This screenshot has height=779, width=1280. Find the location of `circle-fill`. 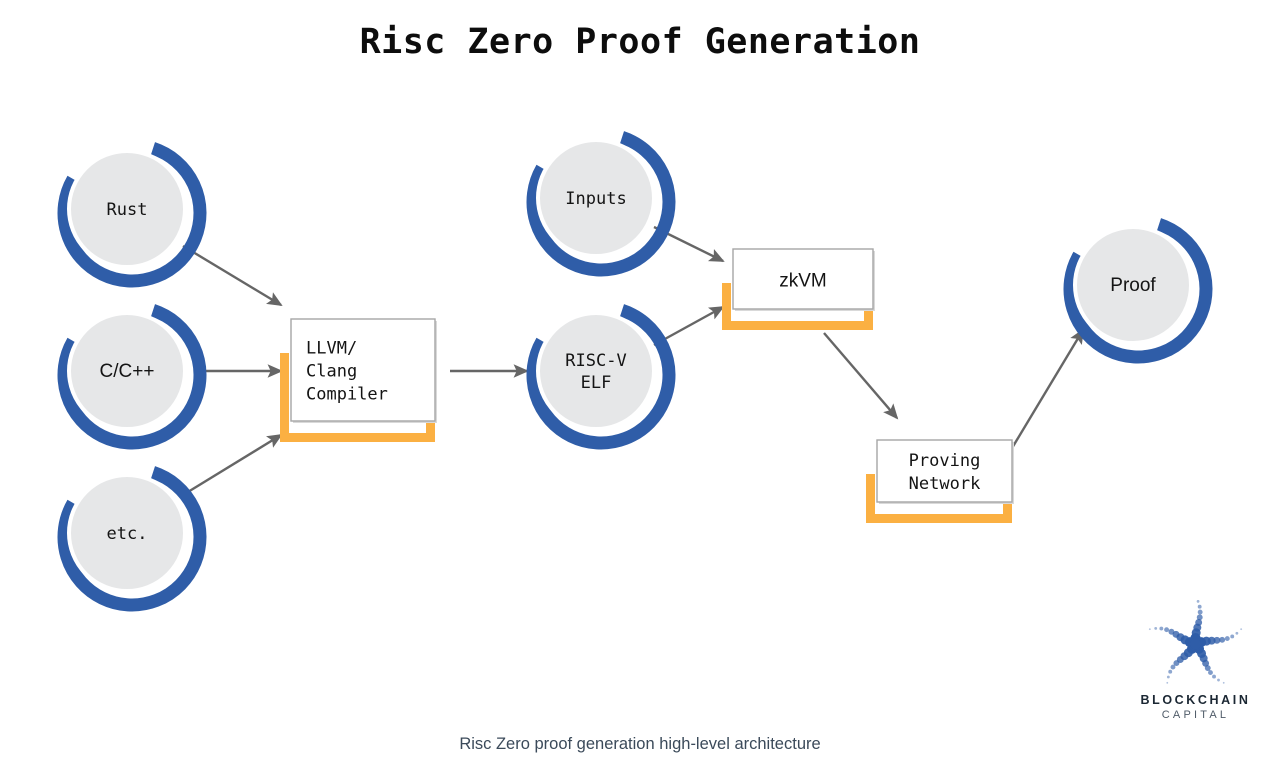

circle-fill is located at coordinates (596, 371).